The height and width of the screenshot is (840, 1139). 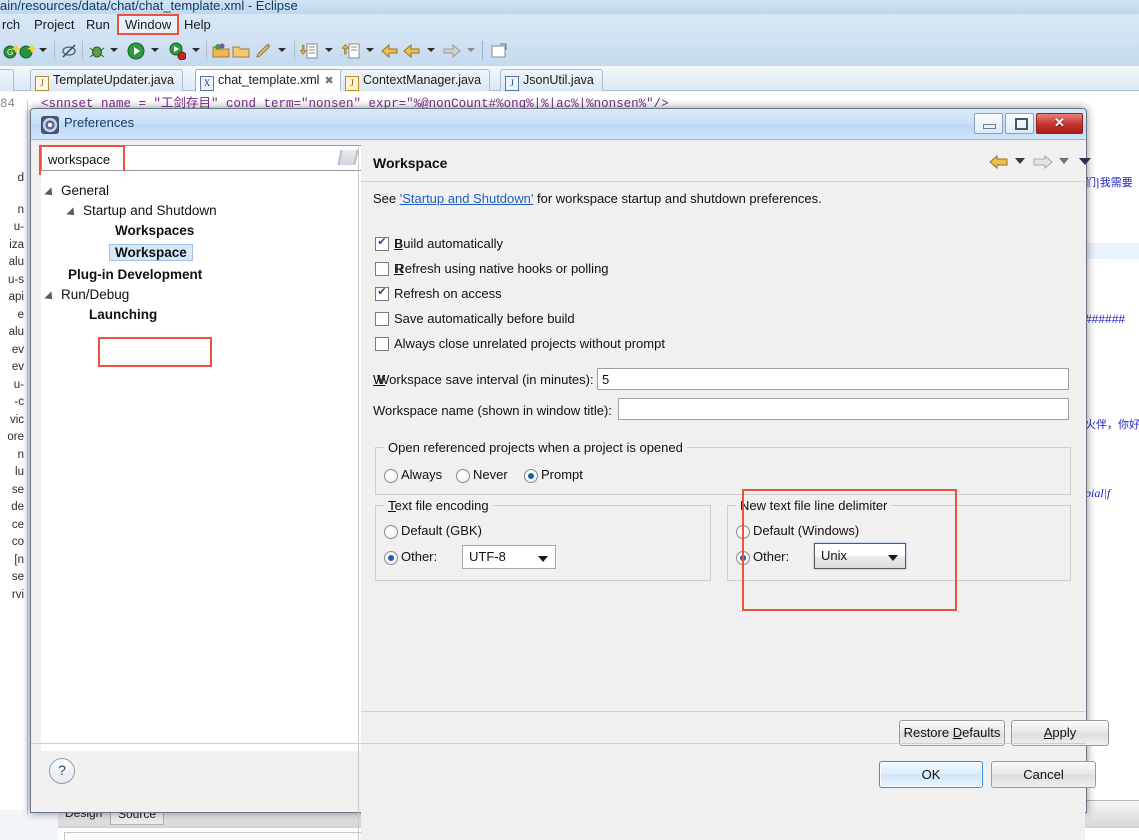 I want to click on radio-encoding-other: Other:, so click(x=410, y=557).